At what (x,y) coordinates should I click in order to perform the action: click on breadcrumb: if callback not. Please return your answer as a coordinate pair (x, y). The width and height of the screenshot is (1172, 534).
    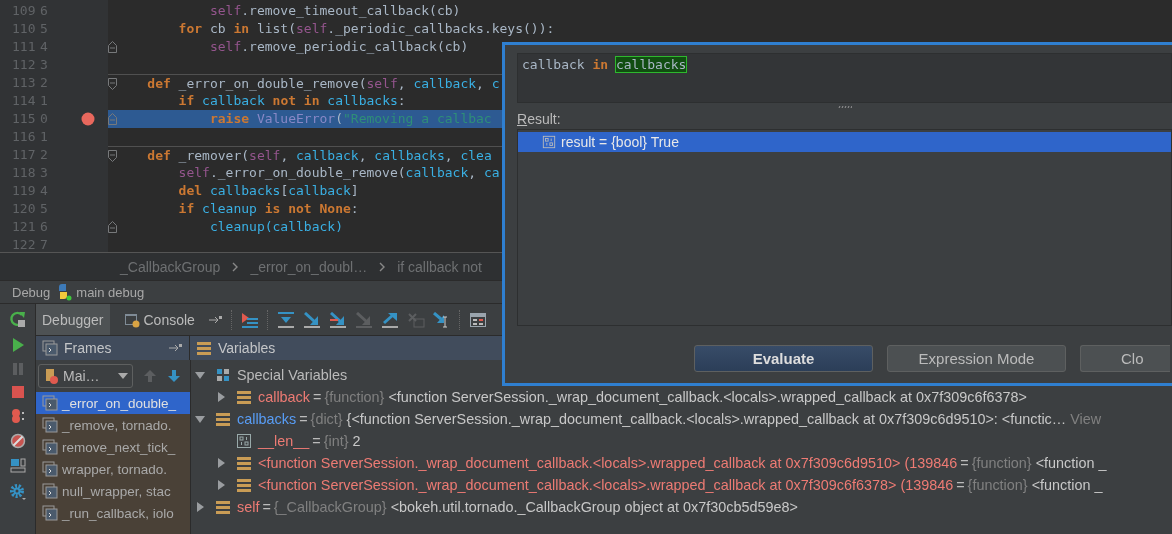
    Looking at the image, I should click on (439, 266).